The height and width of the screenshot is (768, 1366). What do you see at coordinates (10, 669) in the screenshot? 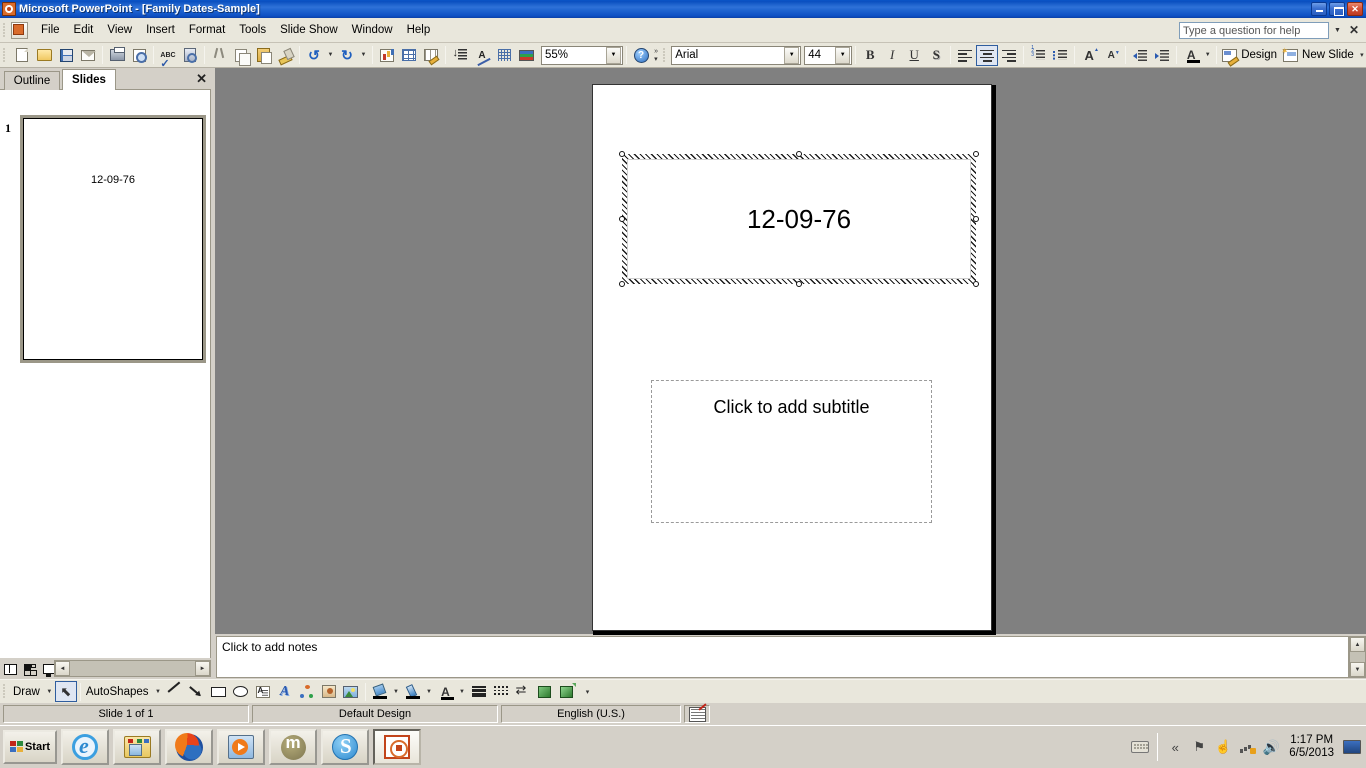
I see `normal-view-button` at bounding box center [10, 669].